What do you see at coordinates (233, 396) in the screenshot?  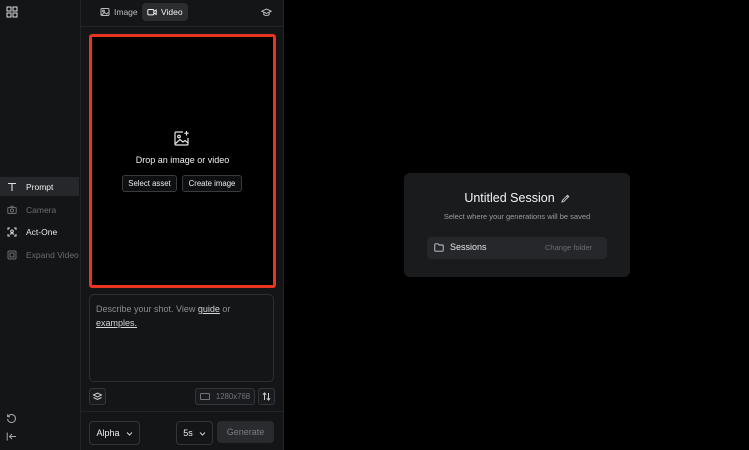 I see `resolution-label: 1280x768` at bounding box center [233, 396].